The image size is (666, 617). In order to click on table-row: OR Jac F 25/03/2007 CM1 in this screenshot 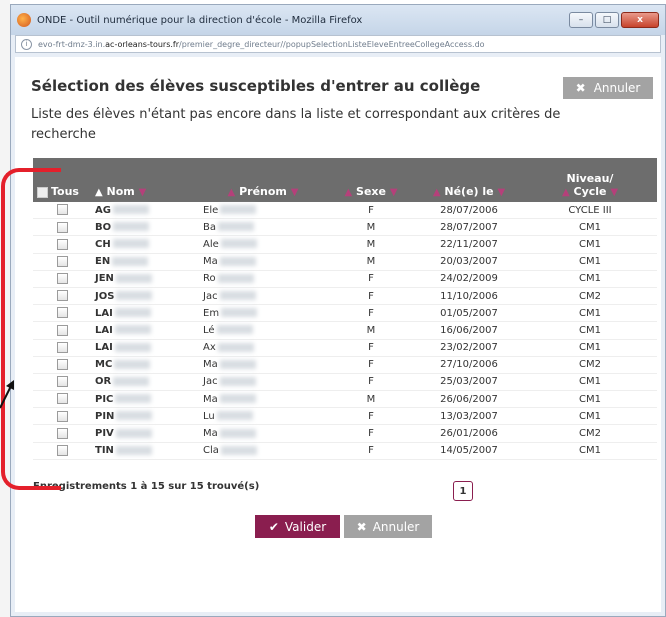, I will do `click(345, 382)`.